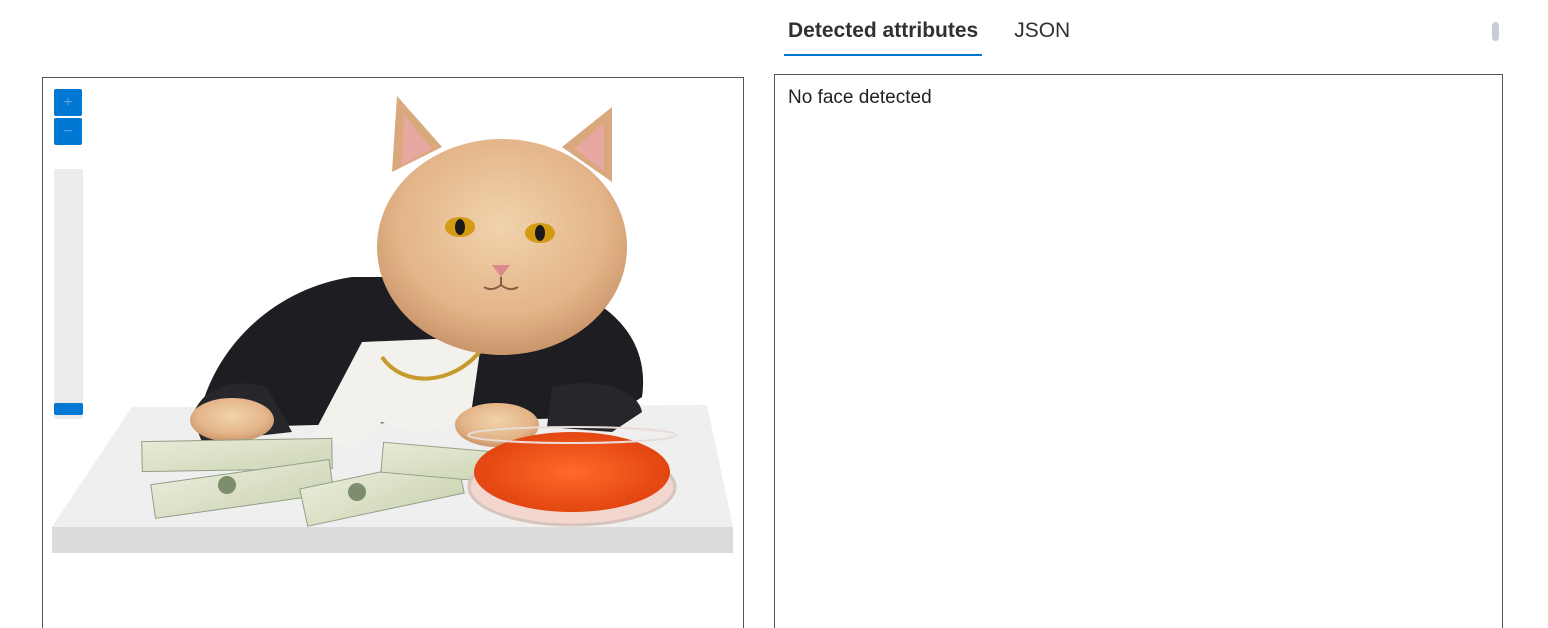 Image resolution: width=1548 pixels, height=628 pixels. I want to click on result-tabs: Detected attributes JSON, so click(943, 34).